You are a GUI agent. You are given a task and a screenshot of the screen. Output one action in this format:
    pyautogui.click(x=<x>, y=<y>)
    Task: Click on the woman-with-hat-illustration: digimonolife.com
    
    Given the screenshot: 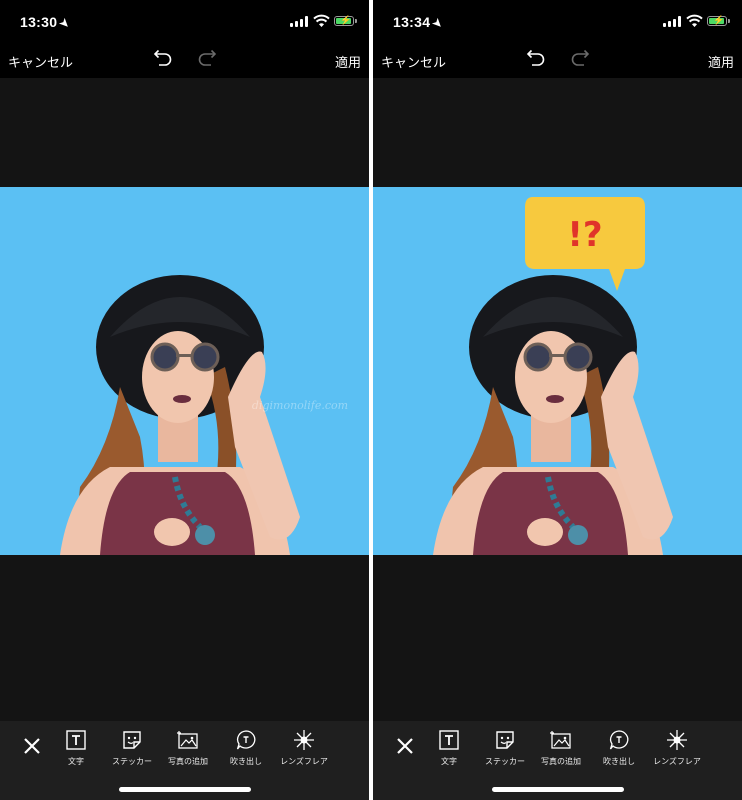 What is the action you would take?
    pyautogui.click(x=204, y=415)
    